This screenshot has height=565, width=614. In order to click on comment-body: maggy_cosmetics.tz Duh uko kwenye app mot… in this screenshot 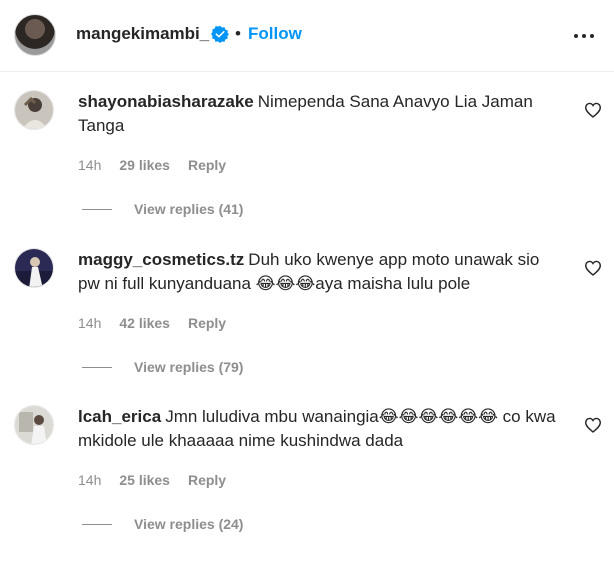, I will do `click(318, 272)`.